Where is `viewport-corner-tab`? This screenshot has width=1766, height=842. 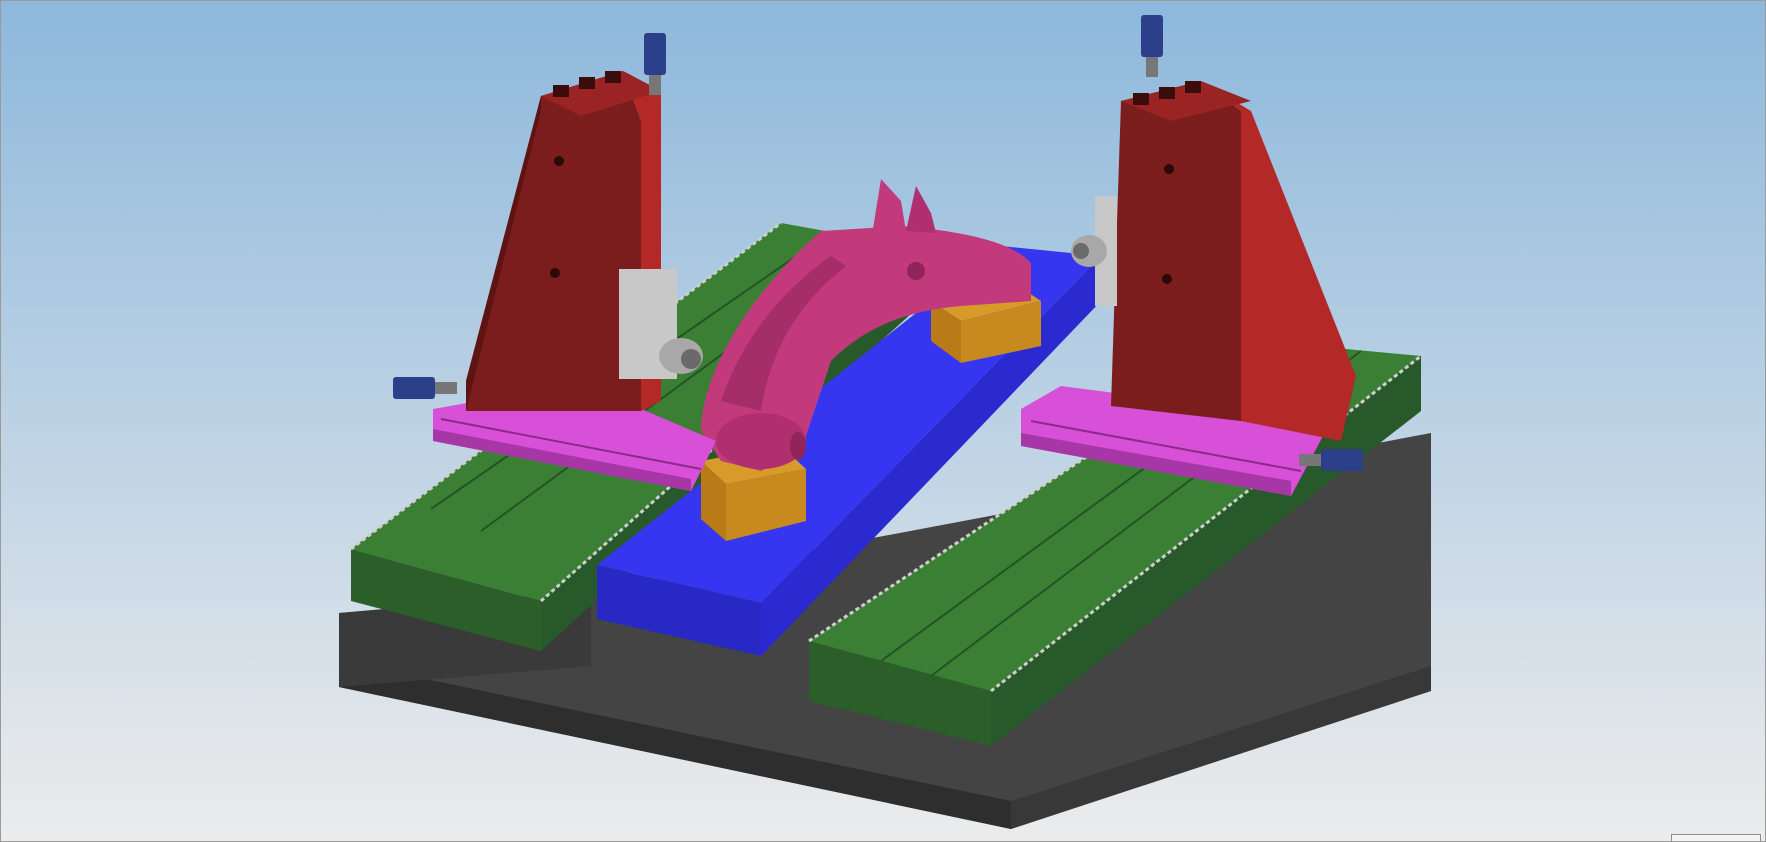 viewport-corner-tab is located at coordinates (1716, 837).